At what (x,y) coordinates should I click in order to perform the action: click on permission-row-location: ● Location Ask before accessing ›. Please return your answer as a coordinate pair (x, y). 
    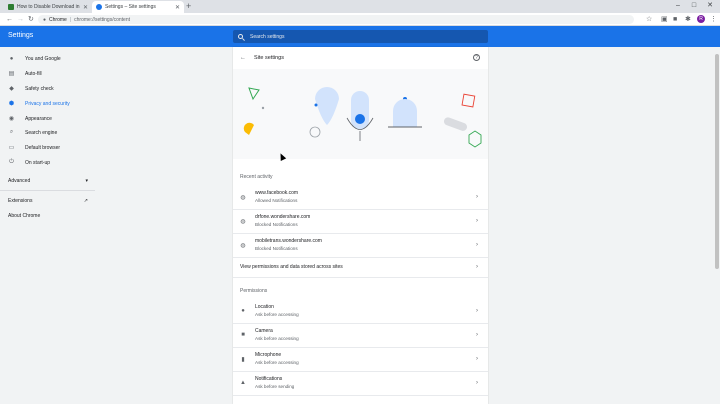
    Looking at the image, I should click on (360, 312).